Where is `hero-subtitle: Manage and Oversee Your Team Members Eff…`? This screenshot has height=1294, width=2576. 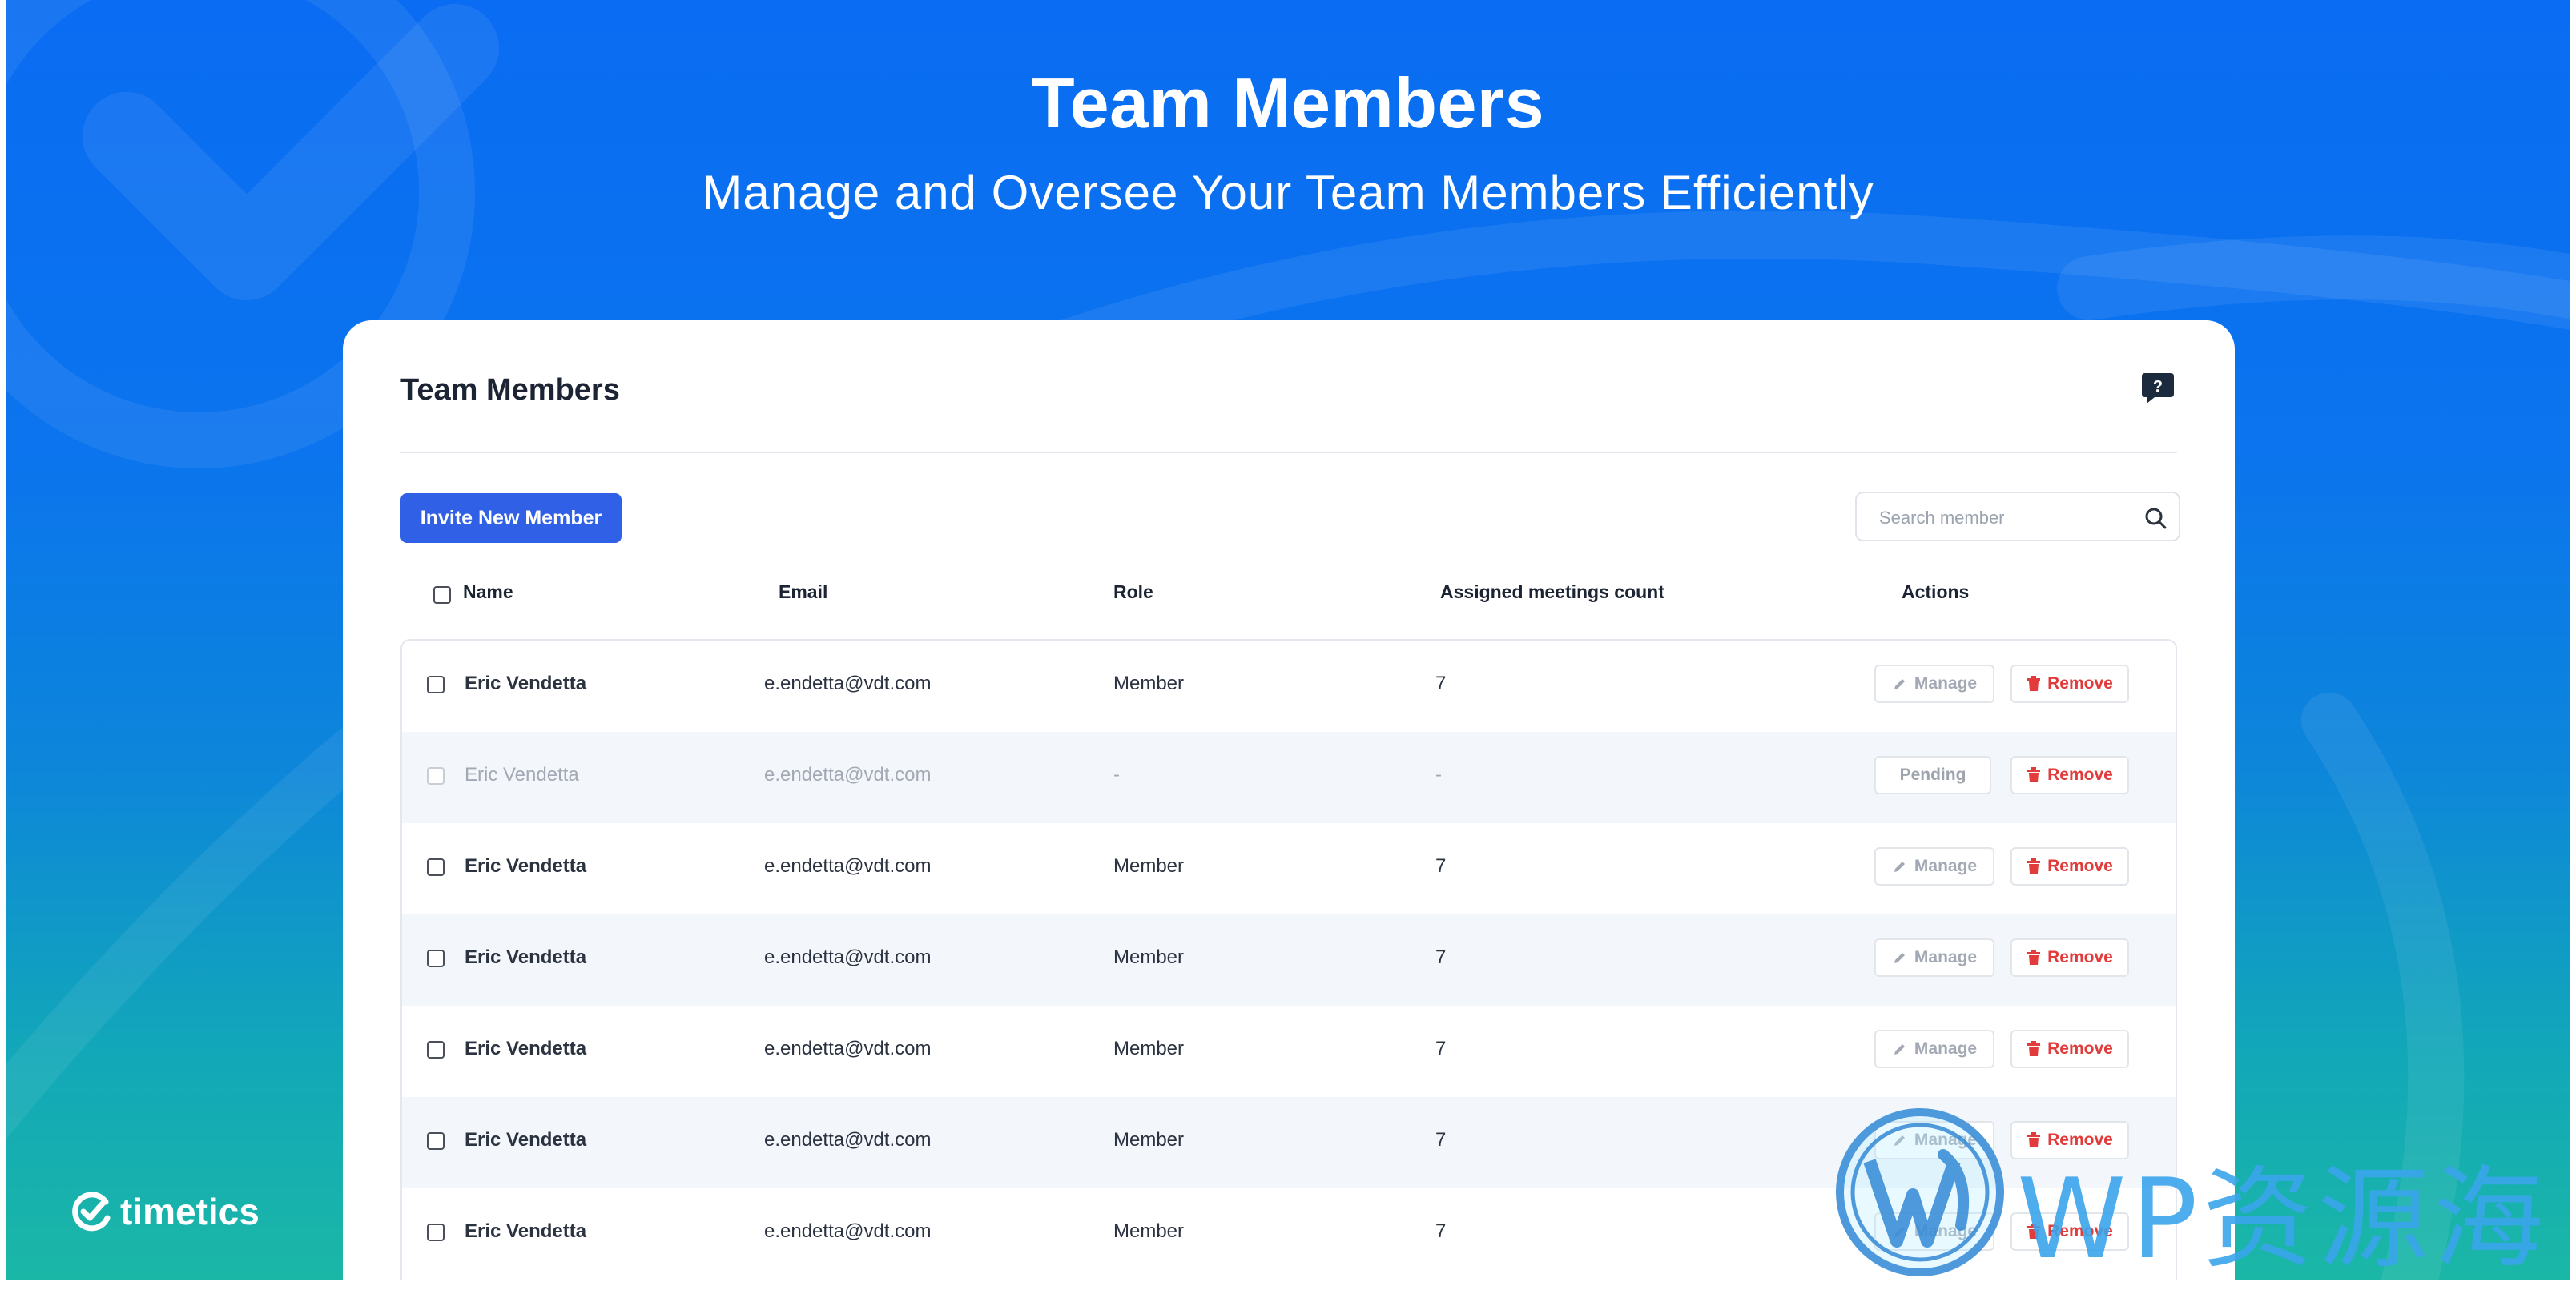
hero-subtitle: Manage and Oversee Your Team Members Eff… is located at coordinates (1288, 192).